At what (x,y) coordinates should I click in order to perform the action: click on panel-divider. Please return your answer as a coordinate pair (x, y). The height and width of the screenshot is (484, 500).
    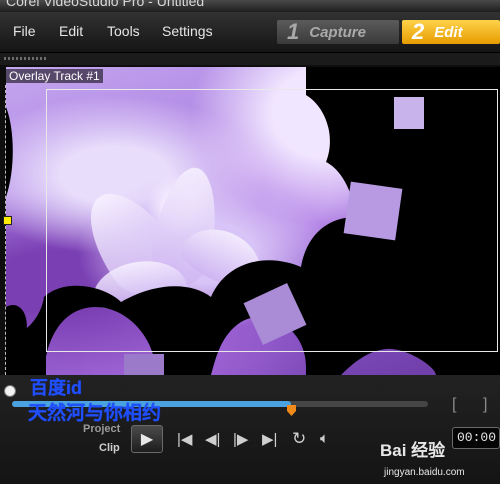
    Looking at the image, I should click on (250, 59).